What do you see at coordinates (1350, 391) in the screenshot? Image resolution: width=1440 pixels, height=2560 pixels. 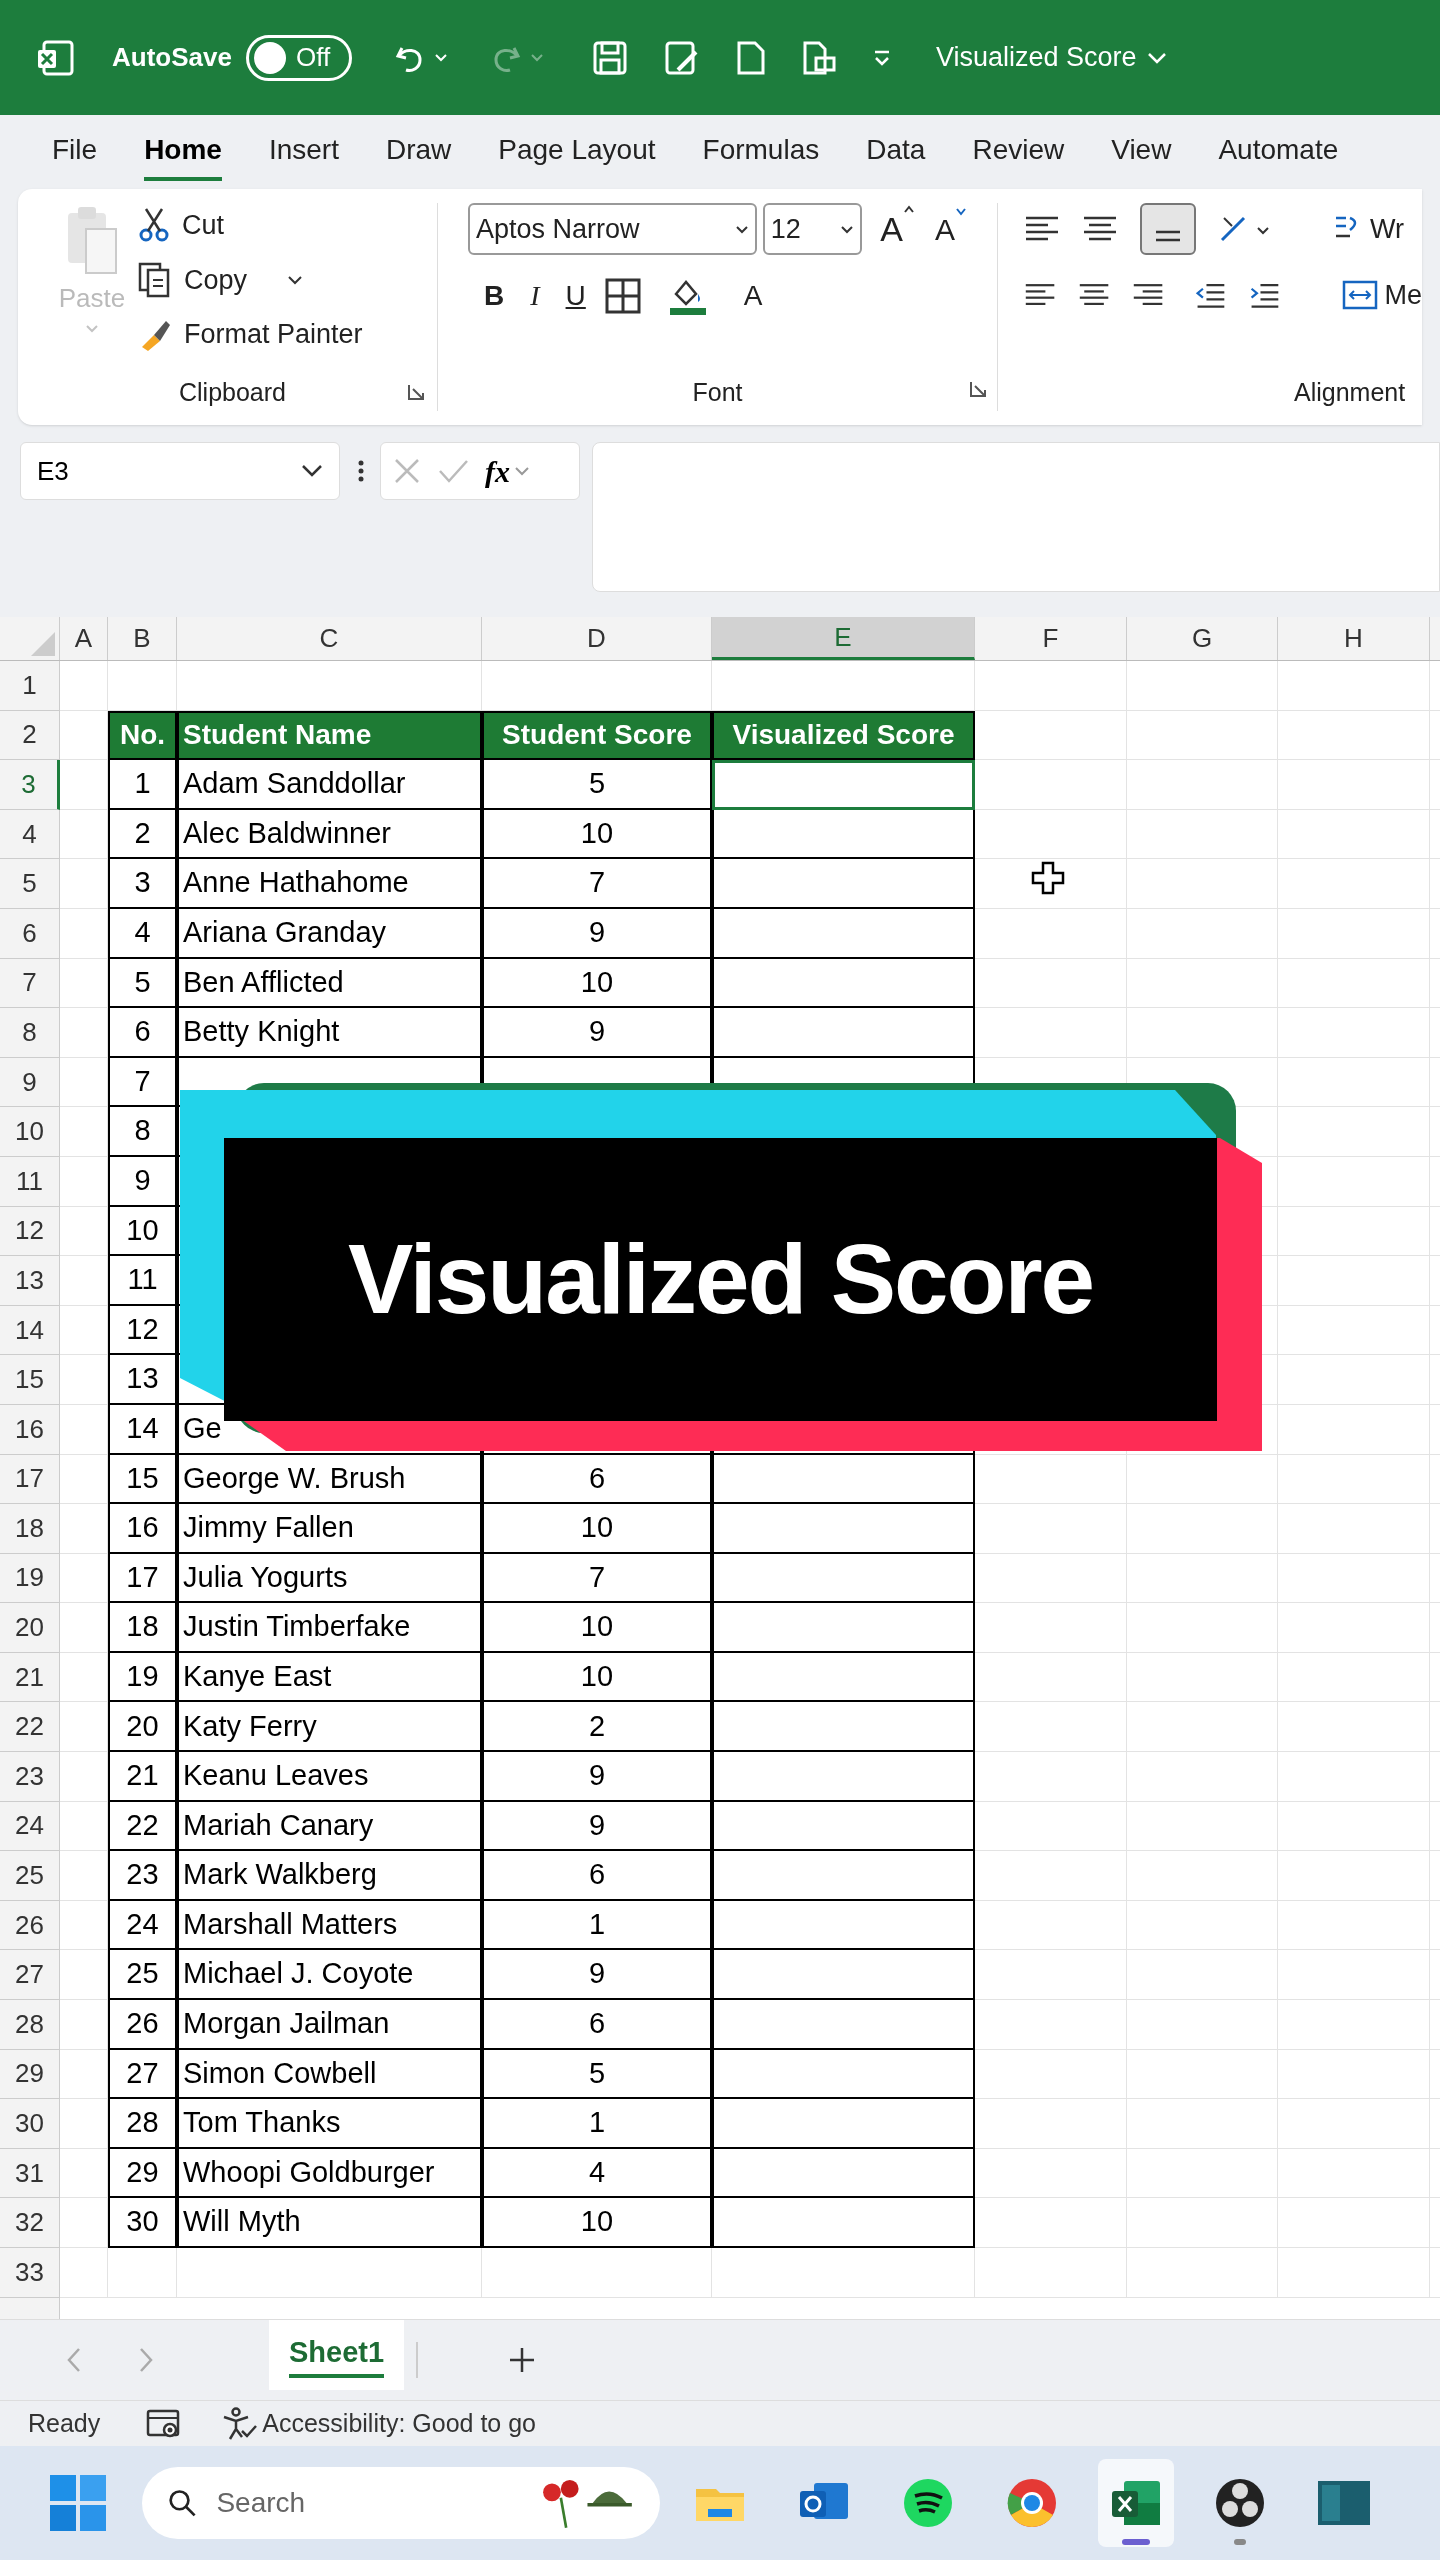 I see `group-label: Alignment` at bounding box center [1350, 391].